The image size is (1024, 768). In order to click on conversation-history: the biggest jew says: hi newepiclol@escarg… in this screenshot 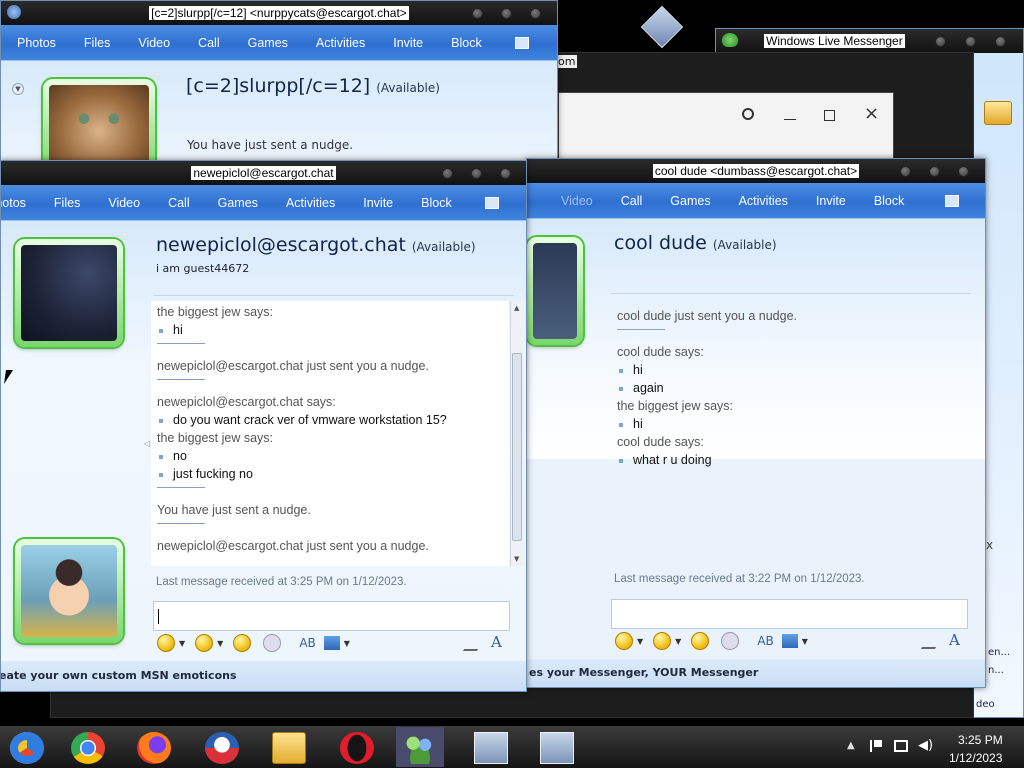, I will do `click(330, 433)`.